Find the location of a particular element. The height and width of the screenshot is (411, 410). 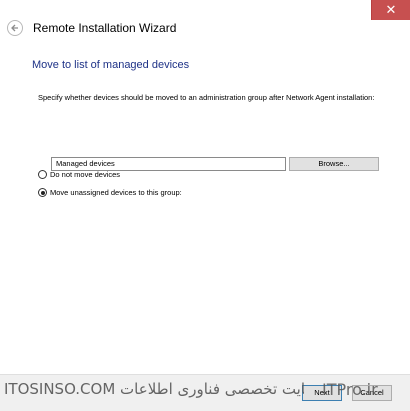

page-title: Move to list of managed devices is located at coordinates (111, 65).